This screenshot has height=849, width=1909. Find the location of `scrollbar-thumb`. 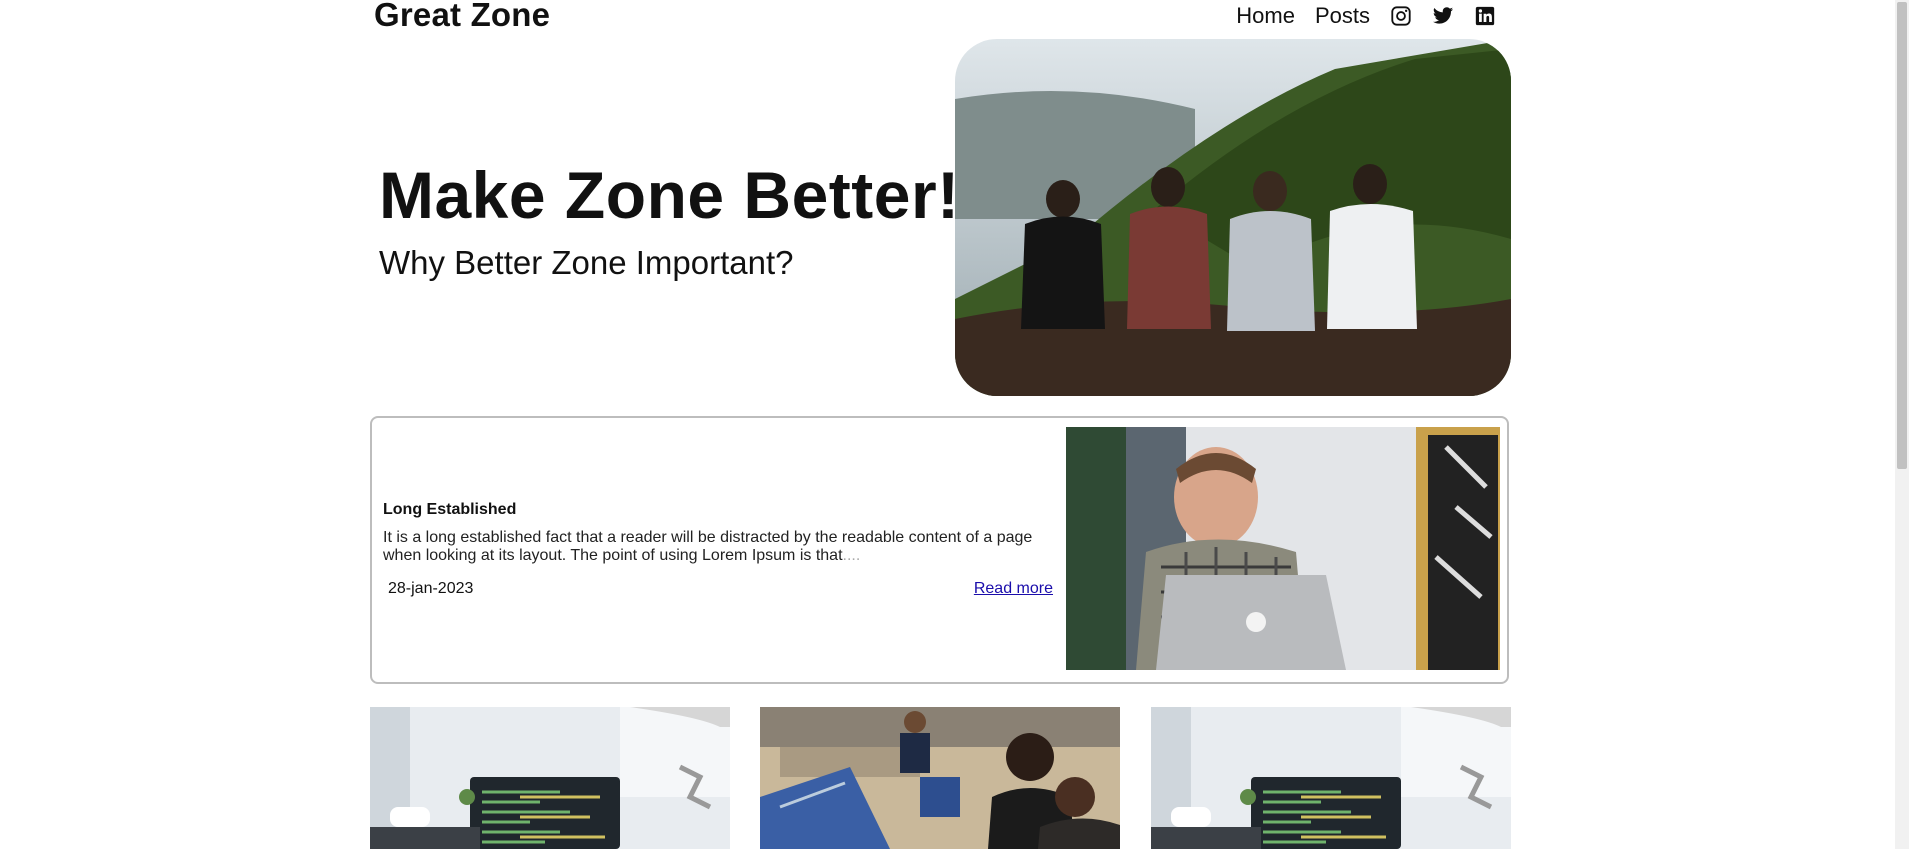

scrollbar-thumb is located at coordinates (1902, 235).